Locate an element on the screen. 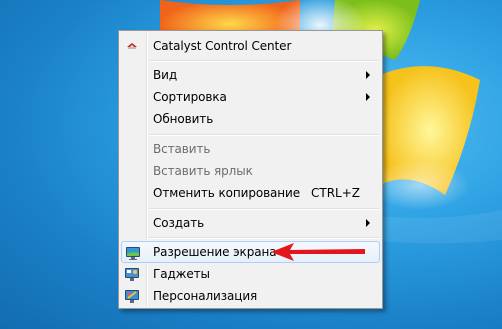 This screenshot has width=502, height=329. menu-item-label: Catalyst Control Center is located at coordinates (222, 46).